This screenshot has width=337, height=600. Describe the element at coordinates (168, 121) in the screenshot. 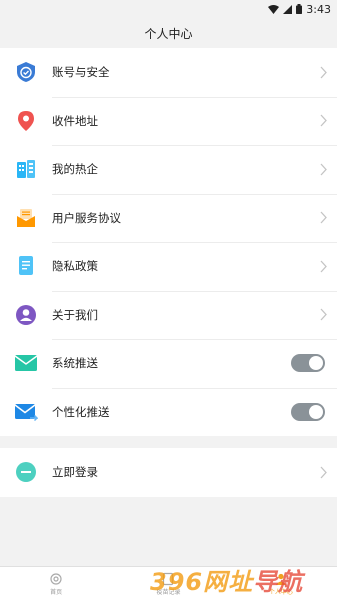

I see `menu-item-shipping-address: 收件地址` at that location.